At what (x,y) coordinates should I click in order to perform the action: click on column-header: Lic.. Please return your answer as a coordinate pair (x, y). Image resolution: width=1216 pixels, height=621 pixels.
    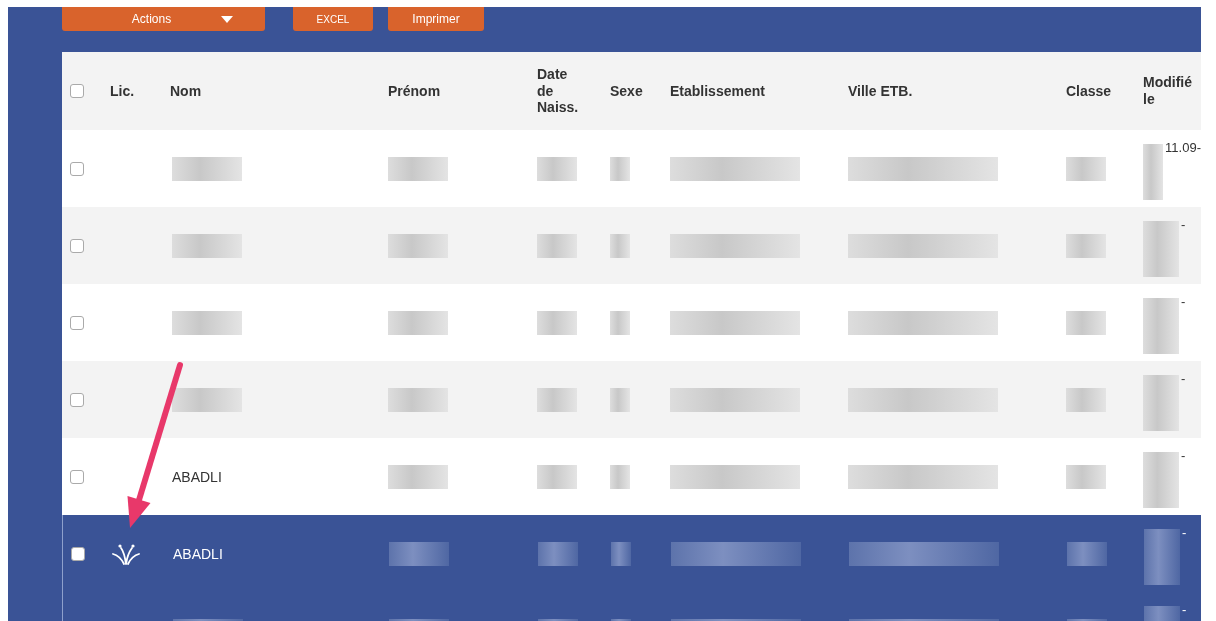
    Looking at the image, I should click on (122, 91).